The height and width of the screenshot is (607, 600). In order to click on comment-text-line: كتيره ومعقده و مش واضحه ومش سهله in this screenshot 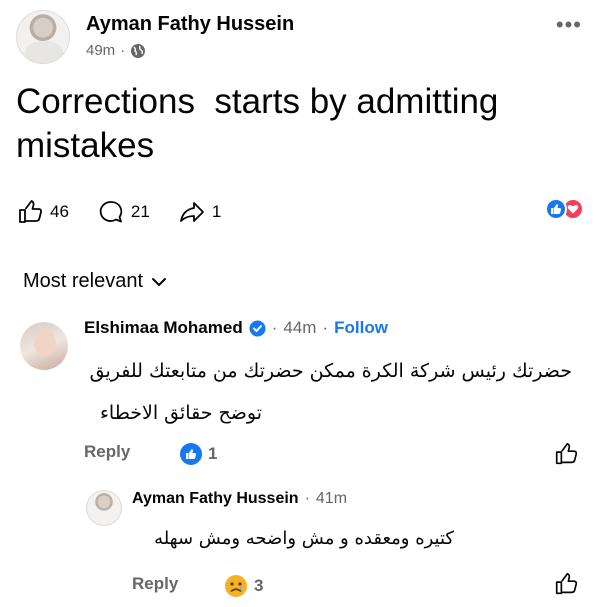, I will do `click(304, 538)`.